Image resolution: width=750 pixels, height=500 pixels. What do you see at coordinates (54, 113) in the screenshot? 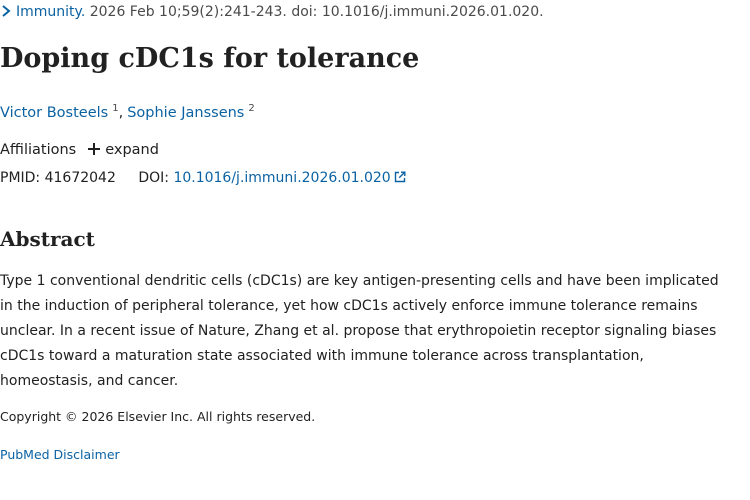
I see `author-link-1: Victor Bosteels` at bounding box center [54, 113].